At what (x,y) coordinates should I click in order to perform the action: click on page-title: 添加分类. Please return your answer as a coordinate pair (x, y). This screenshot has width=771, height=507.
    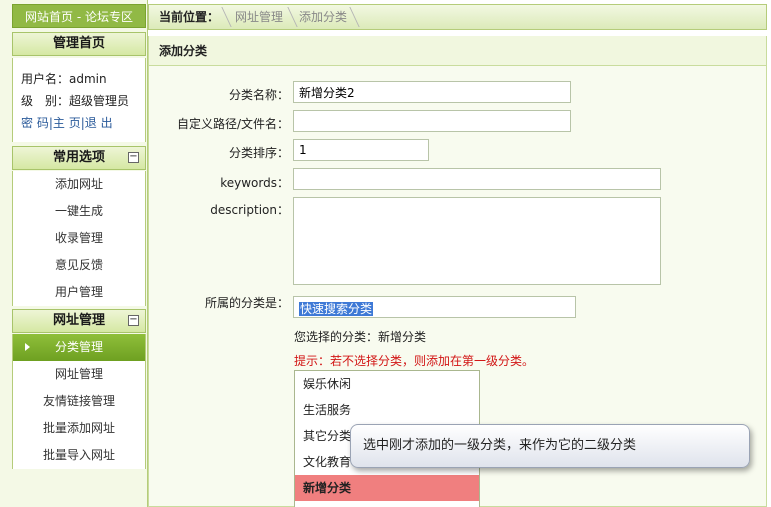
    Looking at the image, I should click on (457, 51).